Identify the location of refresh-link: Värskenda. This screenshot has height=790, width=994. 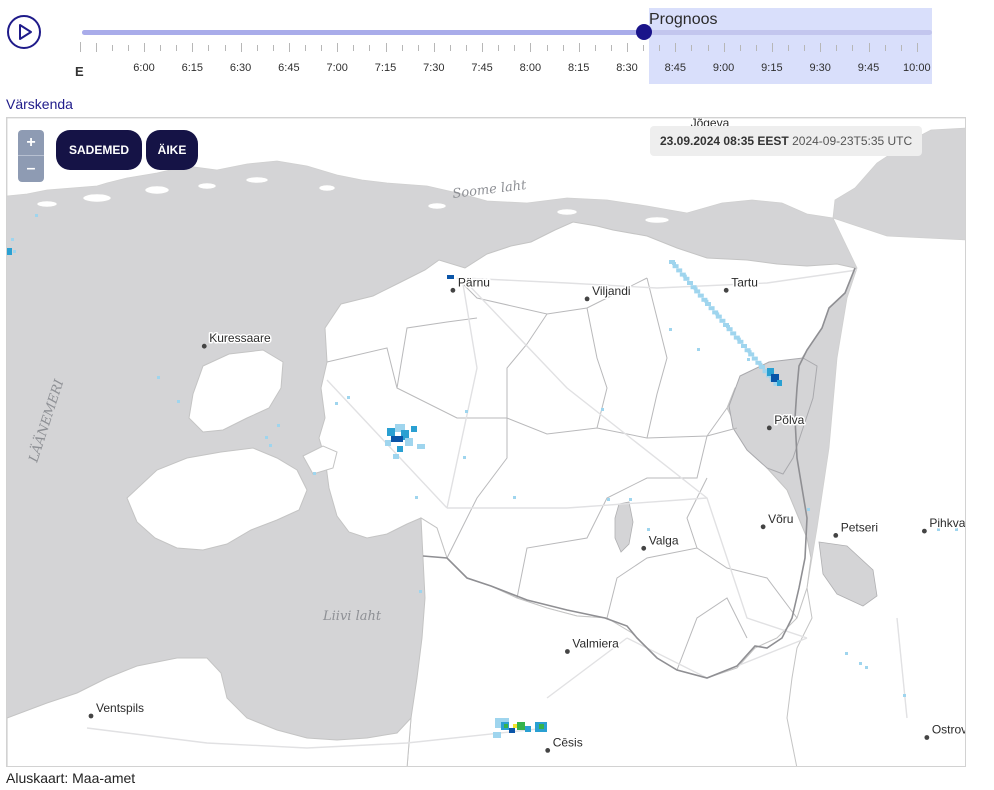
(39, 104).